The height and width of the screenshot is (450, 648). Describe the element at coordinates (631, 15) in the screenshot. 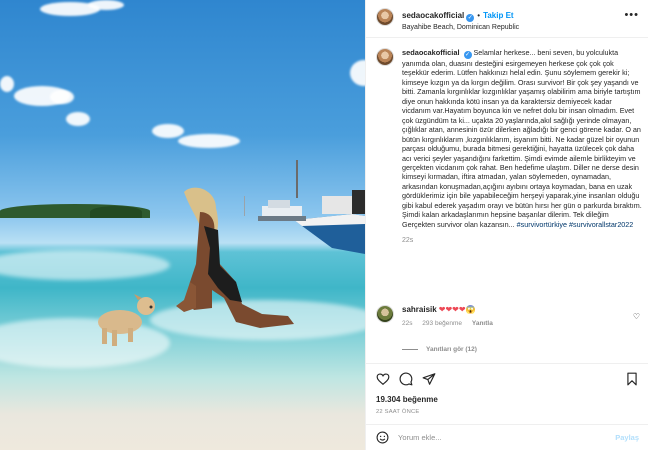

I see `more-options-icon: •••` at that location.